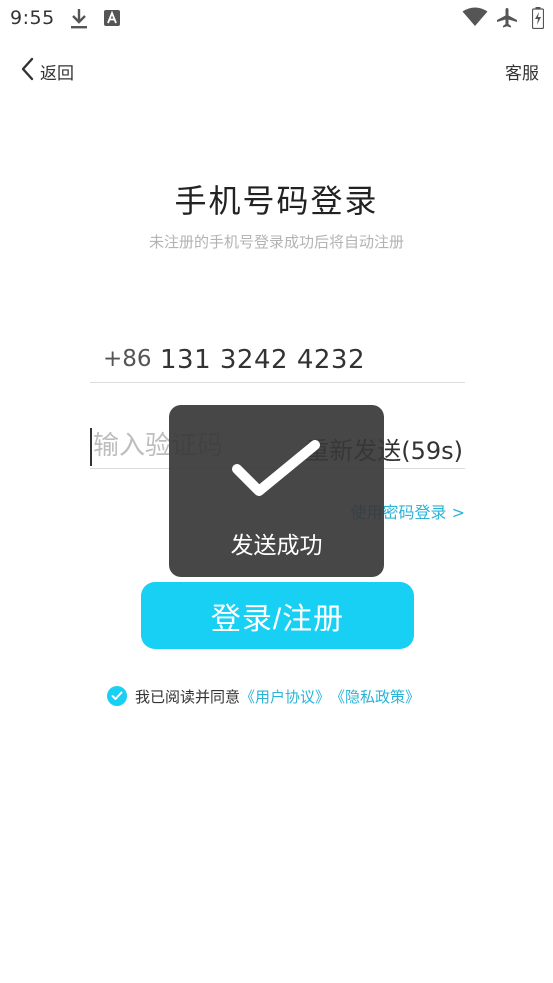 Image resolution: width=553 pixels, height=983 pixels. I want to click on check-icon, so click(117, 695).